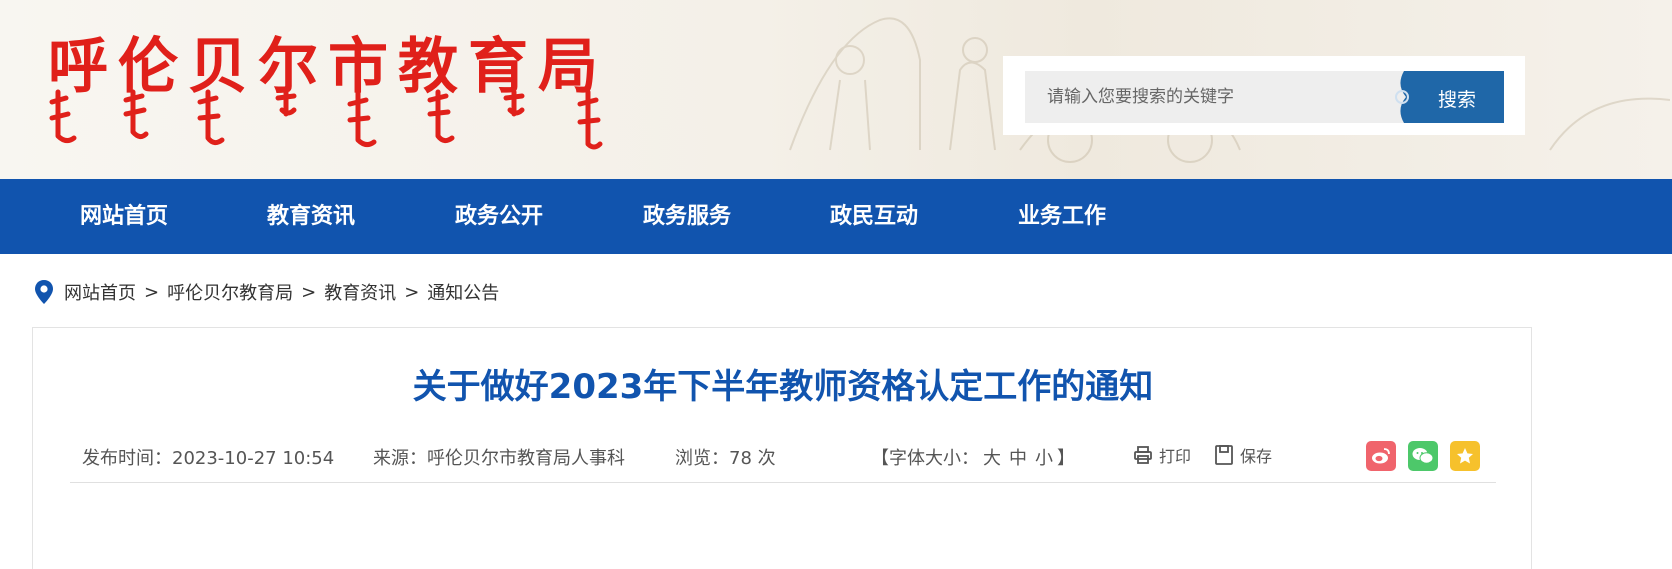  I want to click on nav-item-government-services: 政务服务, so click(687, 216).